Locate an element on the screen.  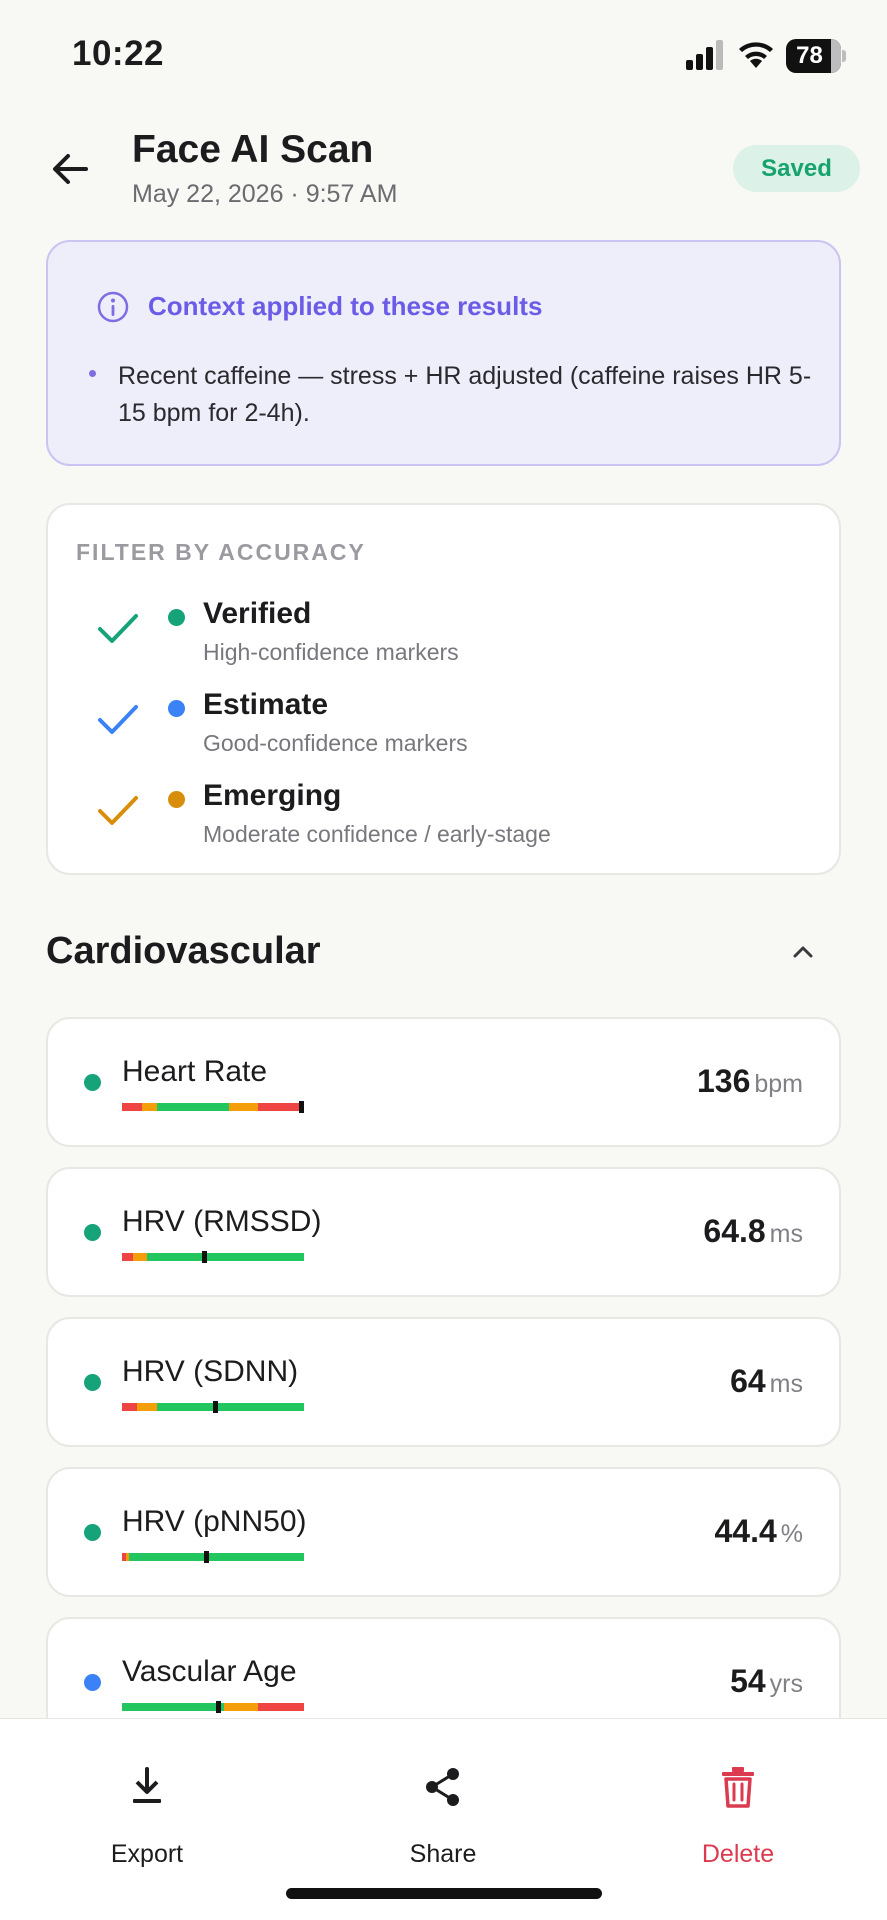
share-label: Share is located at coordinates (443, 1854).